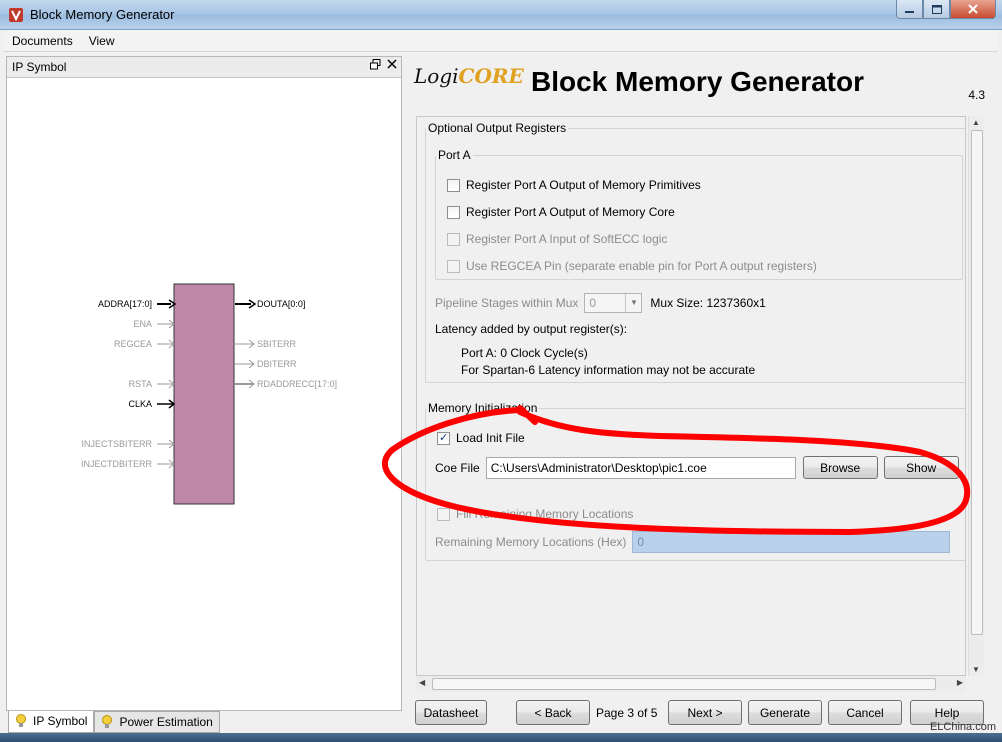 This screenshot has width=1002, height=742. I want to click on tab-ip-symbol-label: IP Symbol, so click(60, 721).